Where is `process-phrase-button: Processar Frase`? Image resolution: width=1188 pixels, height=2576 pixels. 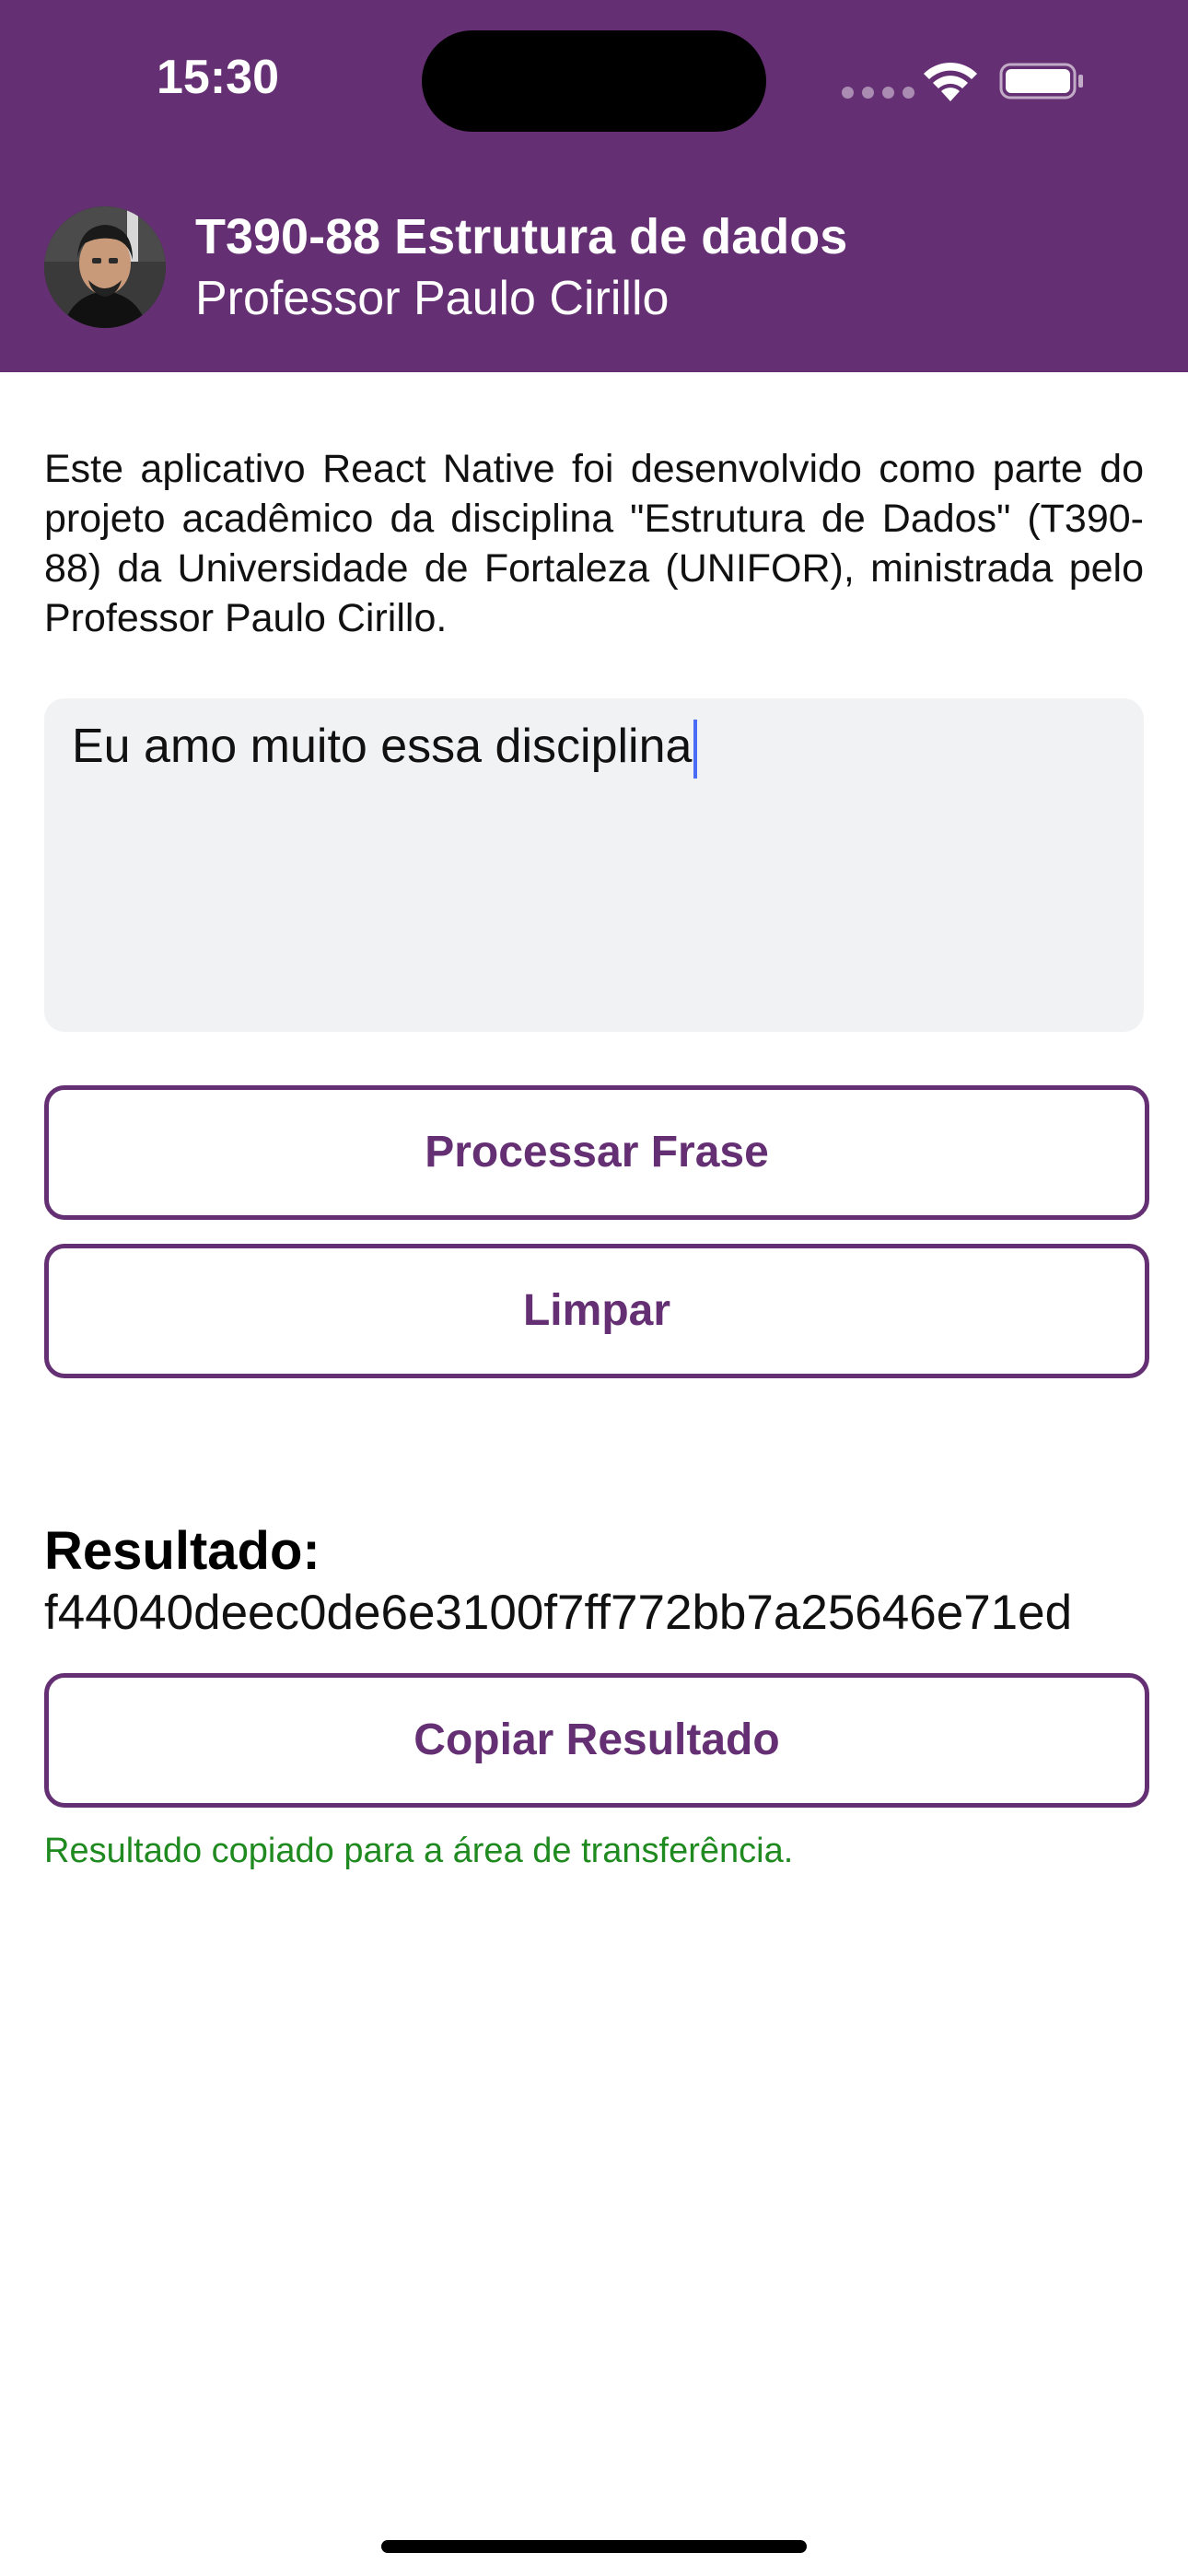
process-phrase-button: Processar Frase is located at coordinates (596, 1152).